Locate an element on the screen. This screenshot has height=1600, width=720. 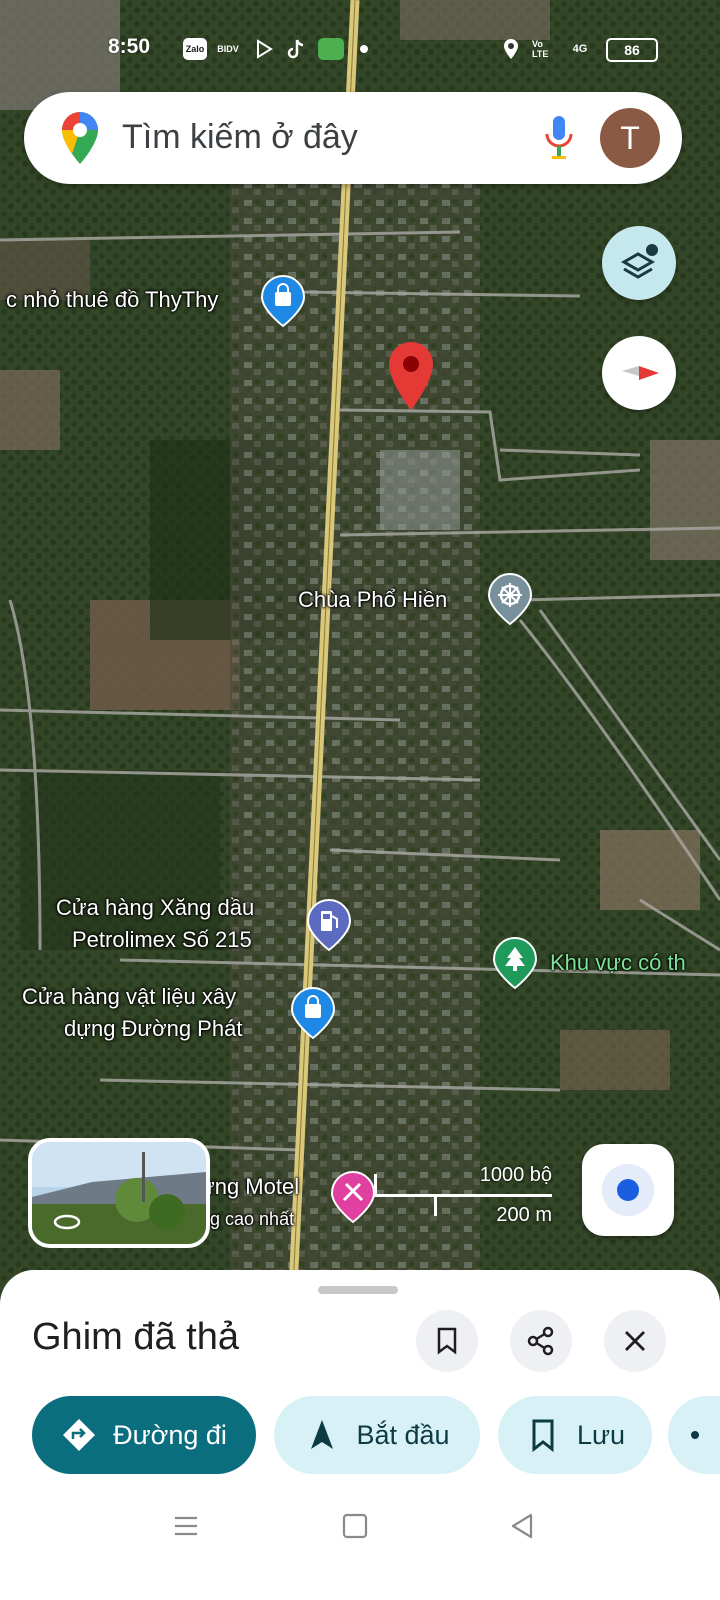
share-icon-partial is located at coordinates (695, 1435).